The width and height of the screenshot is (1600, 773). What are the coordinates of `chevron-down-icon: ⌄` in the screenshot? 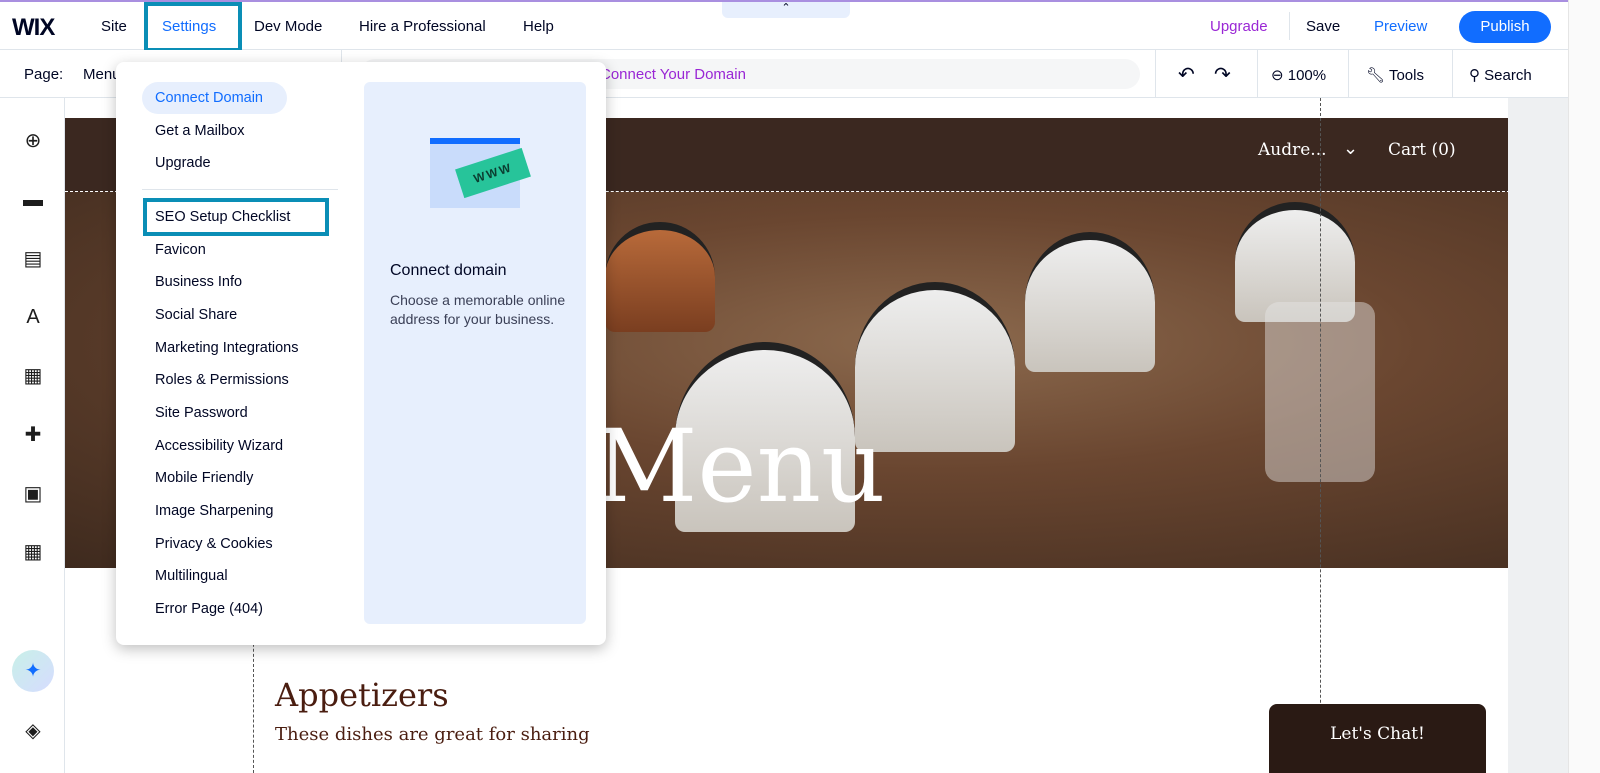 It's located at (1350, 148).